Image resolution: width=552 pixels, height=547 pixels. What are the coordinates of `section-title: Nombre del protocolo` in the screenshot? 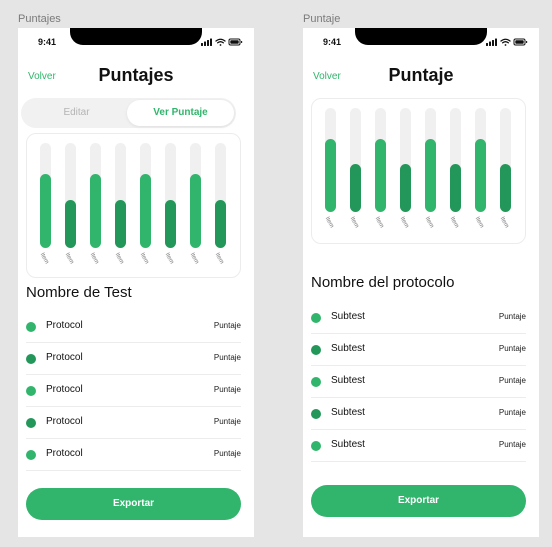 It's located at (383, 282).